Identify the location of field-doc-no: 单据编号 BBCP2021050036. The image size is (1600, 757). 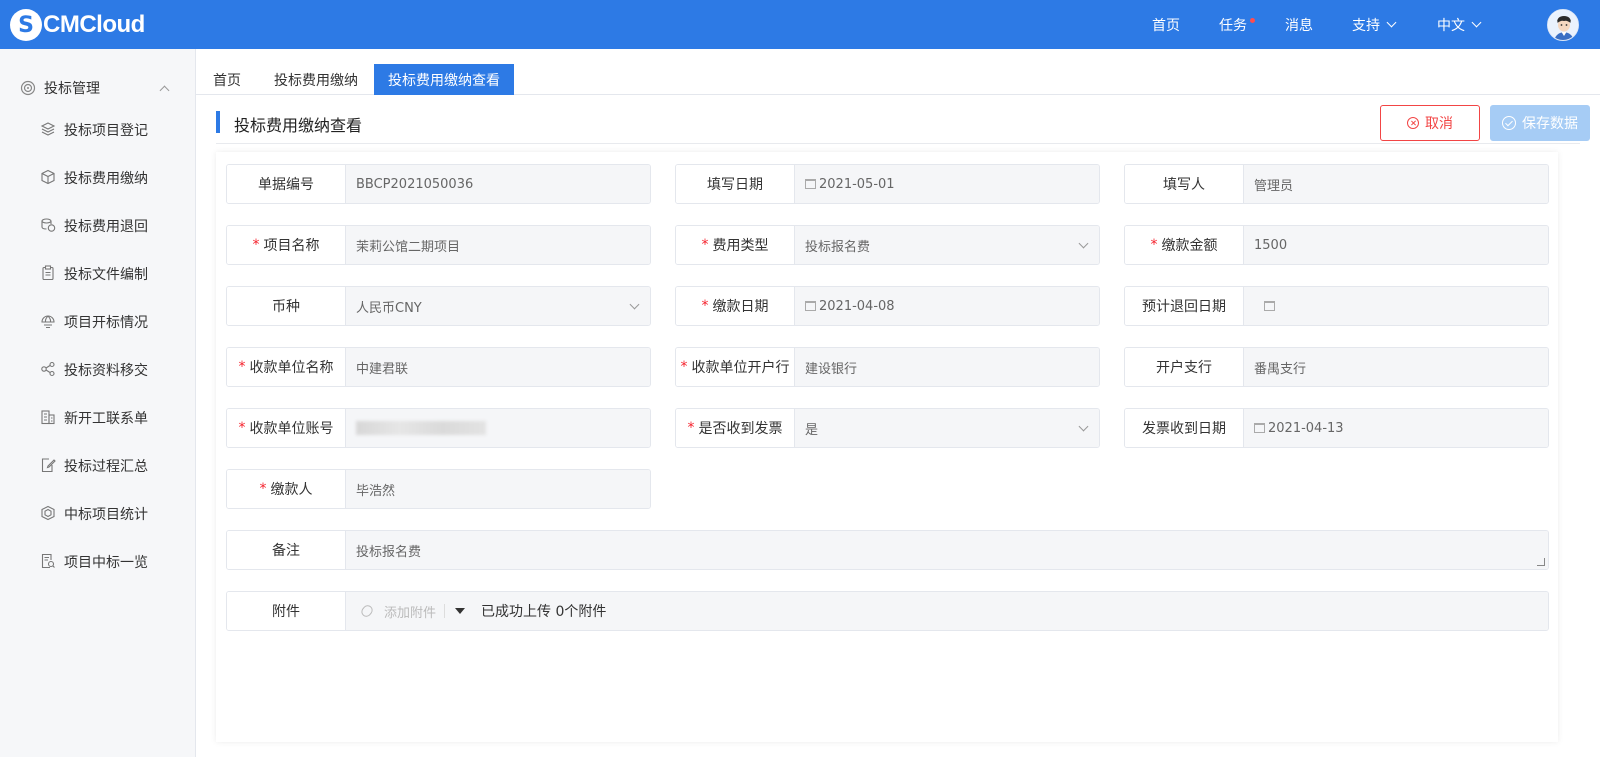
(438, 184).